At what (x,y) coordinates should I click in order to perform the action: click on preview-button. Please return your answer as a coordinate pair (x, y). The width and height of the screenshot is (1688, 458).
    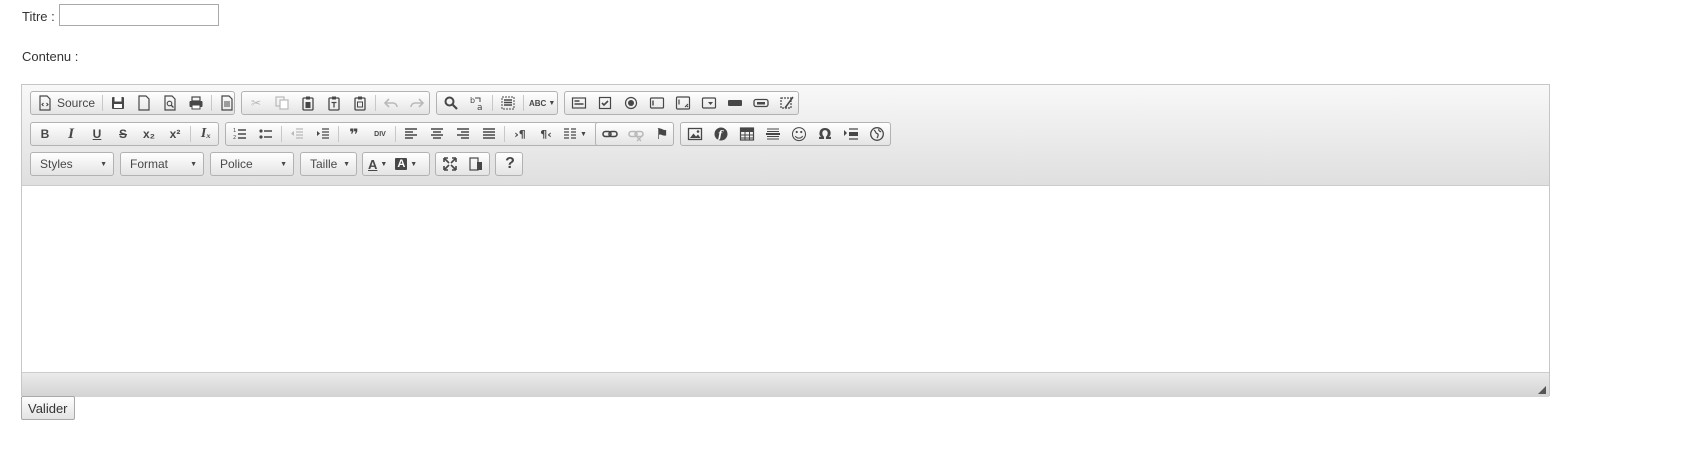
    Looking at the image, I should click on (170, 103).